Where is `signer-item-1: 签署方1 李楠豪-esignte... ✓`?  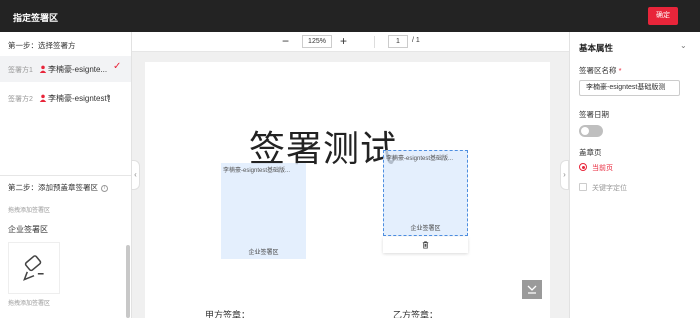 signer-item-1: 签署方1 李楠豪-esignte... ✓ is located at coordinates (65, 69).